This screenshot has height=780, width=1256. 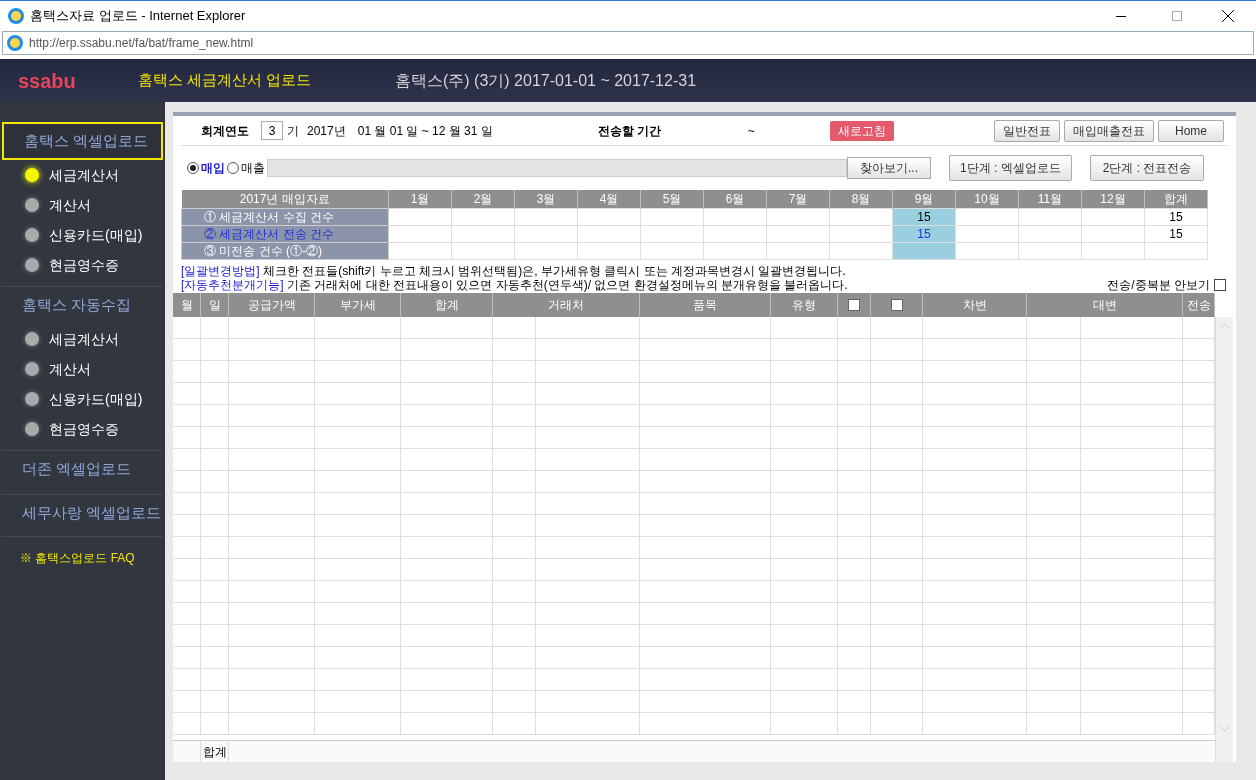 I want to click on row-label: ① 세금계산서 수집 건수, so click(x=285, y=217).